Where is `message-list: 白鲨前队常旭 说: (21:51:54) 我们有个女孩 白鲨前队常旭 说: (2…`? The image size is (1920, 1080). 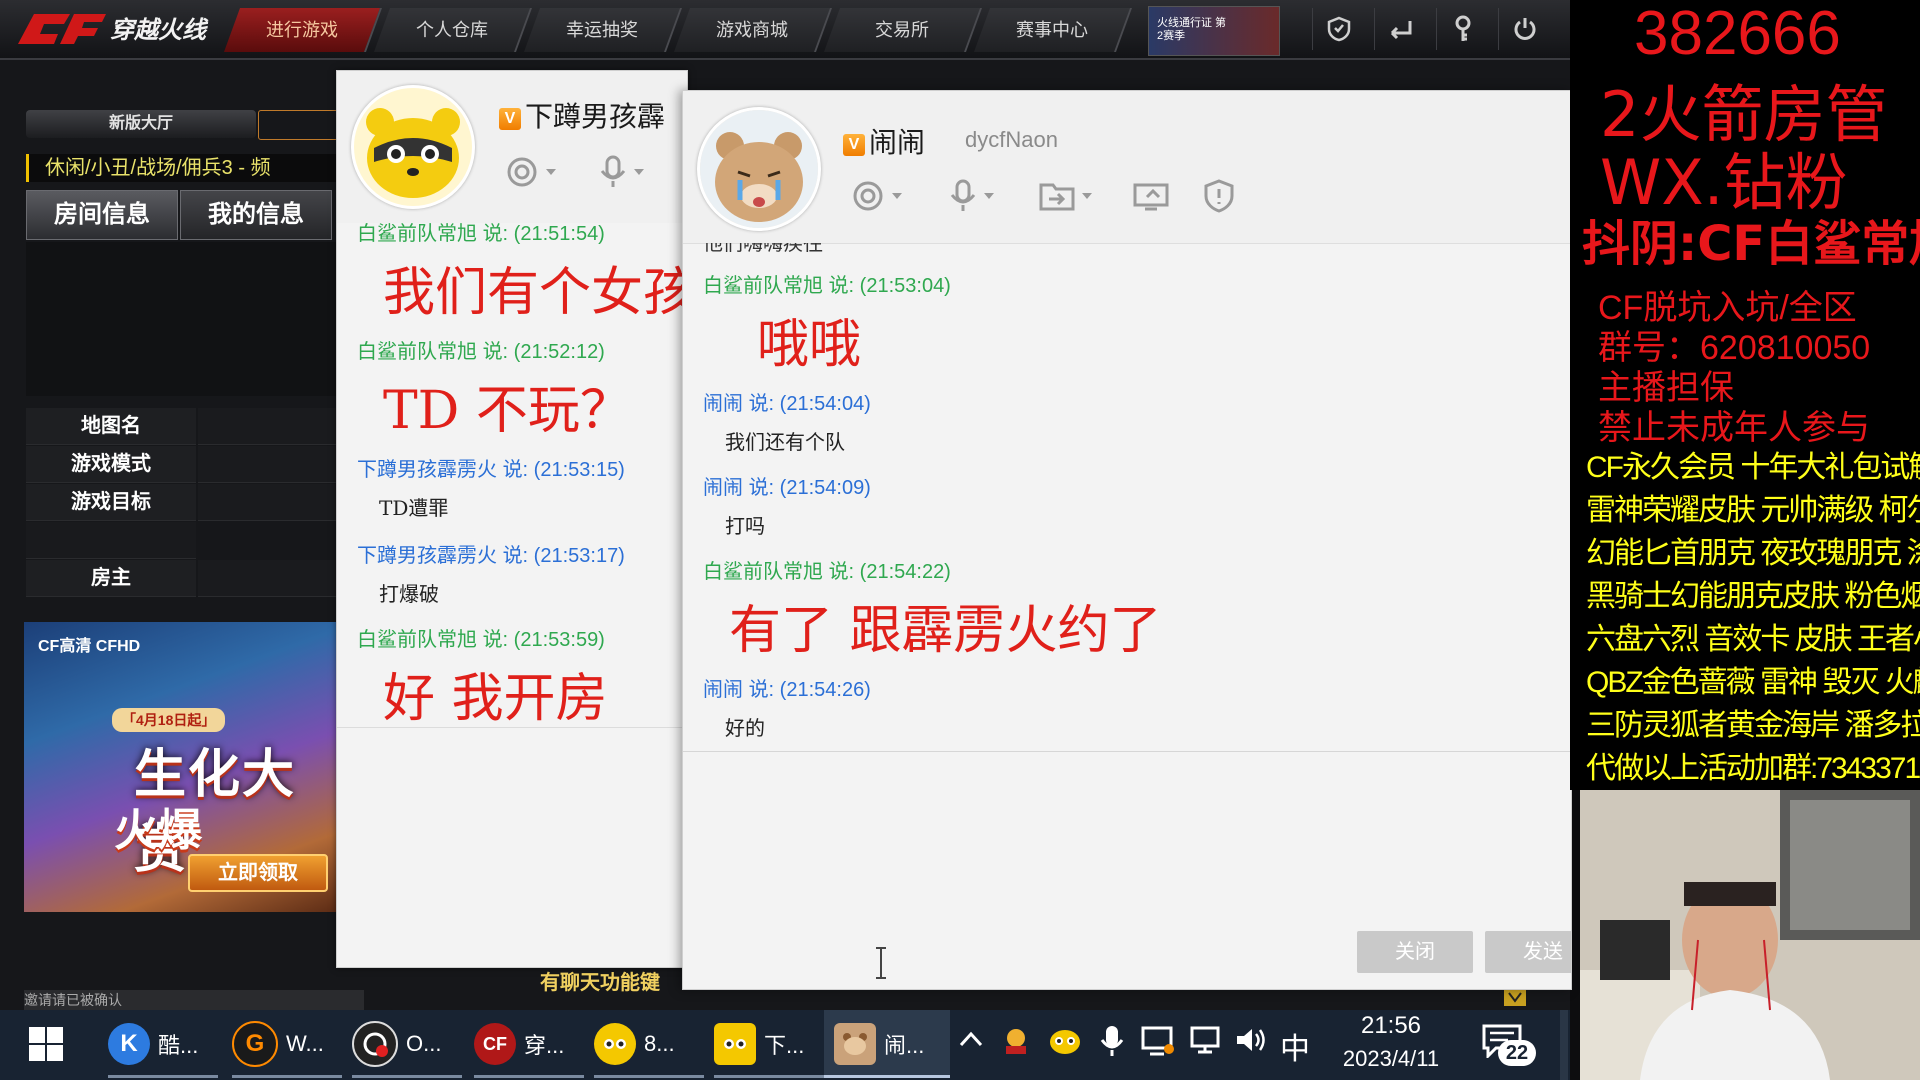
message-list: 白鲨前队常旭 说: (21:51:54) 我们有个女孩 白鲨前队常旭 说: (2… is located at coordinates (512, 518).